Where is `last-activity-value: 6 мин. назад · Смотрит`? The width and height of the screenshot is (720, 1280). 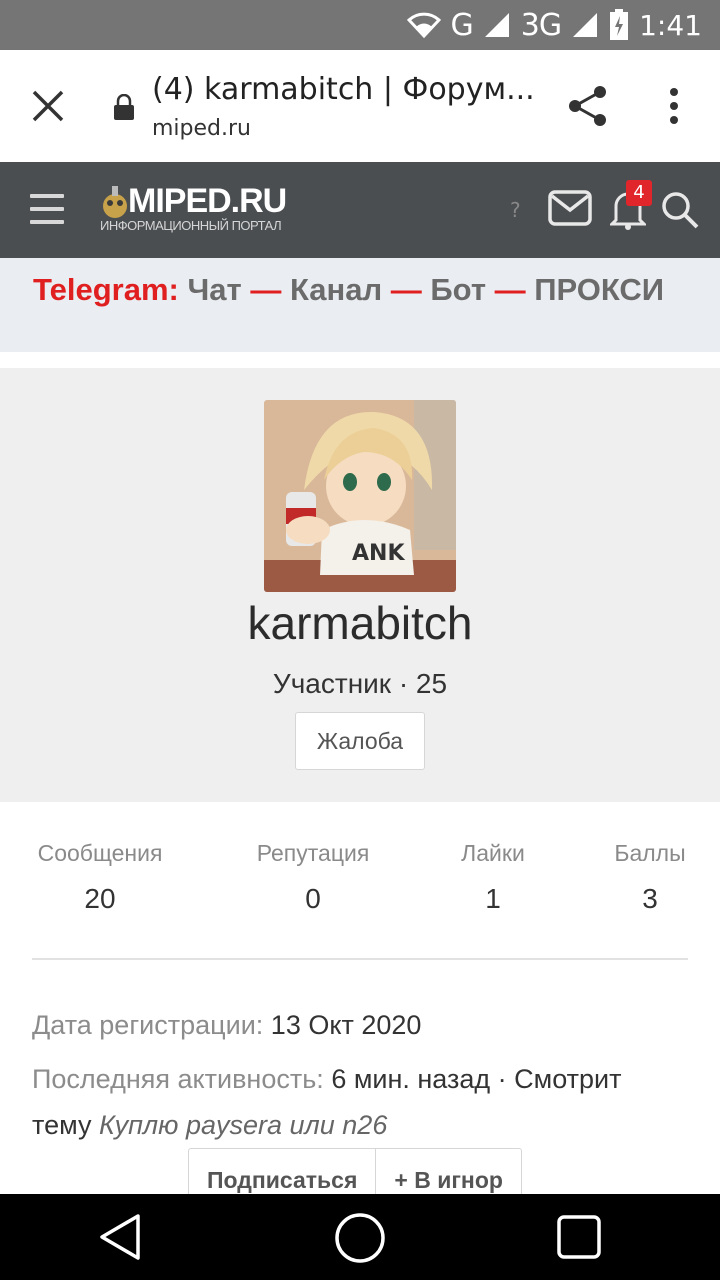
last-activity-value: 6 мин. назад · Смотрит is located at coordinates (476, 1079).